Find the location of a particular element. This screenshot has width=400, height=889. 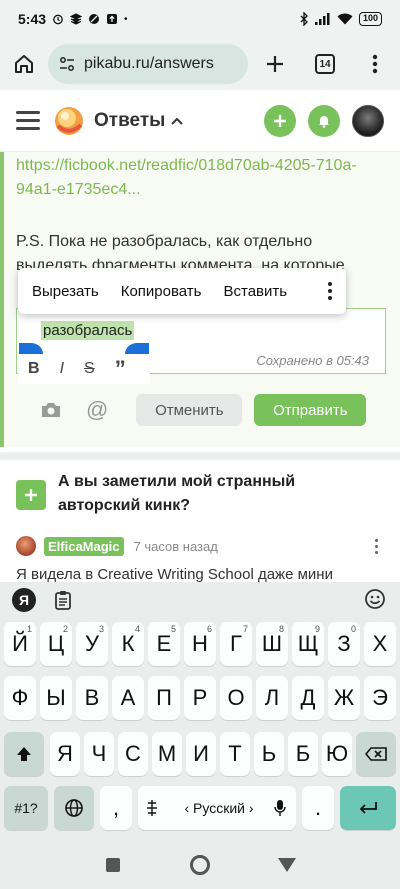

user-avatar is located at coordinates (368, 120).